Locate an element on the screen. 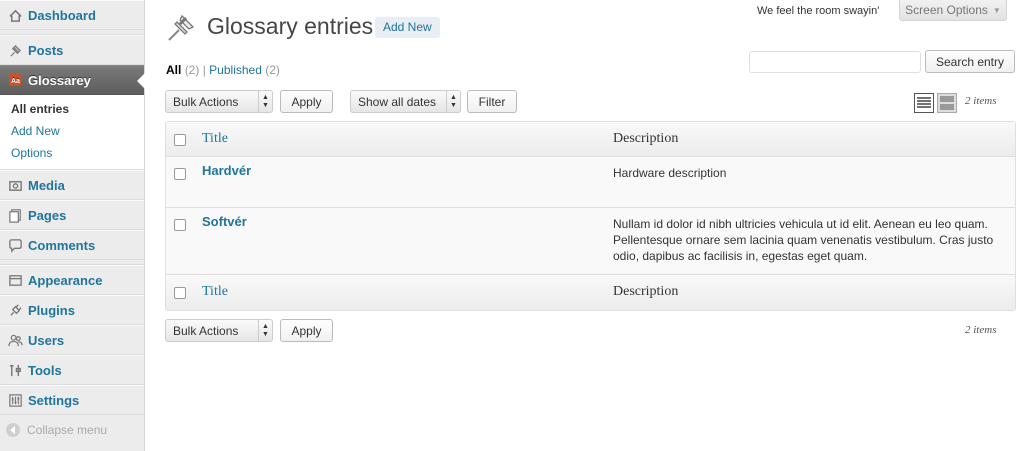  plugin-icon is located at coordinates (15, 310).